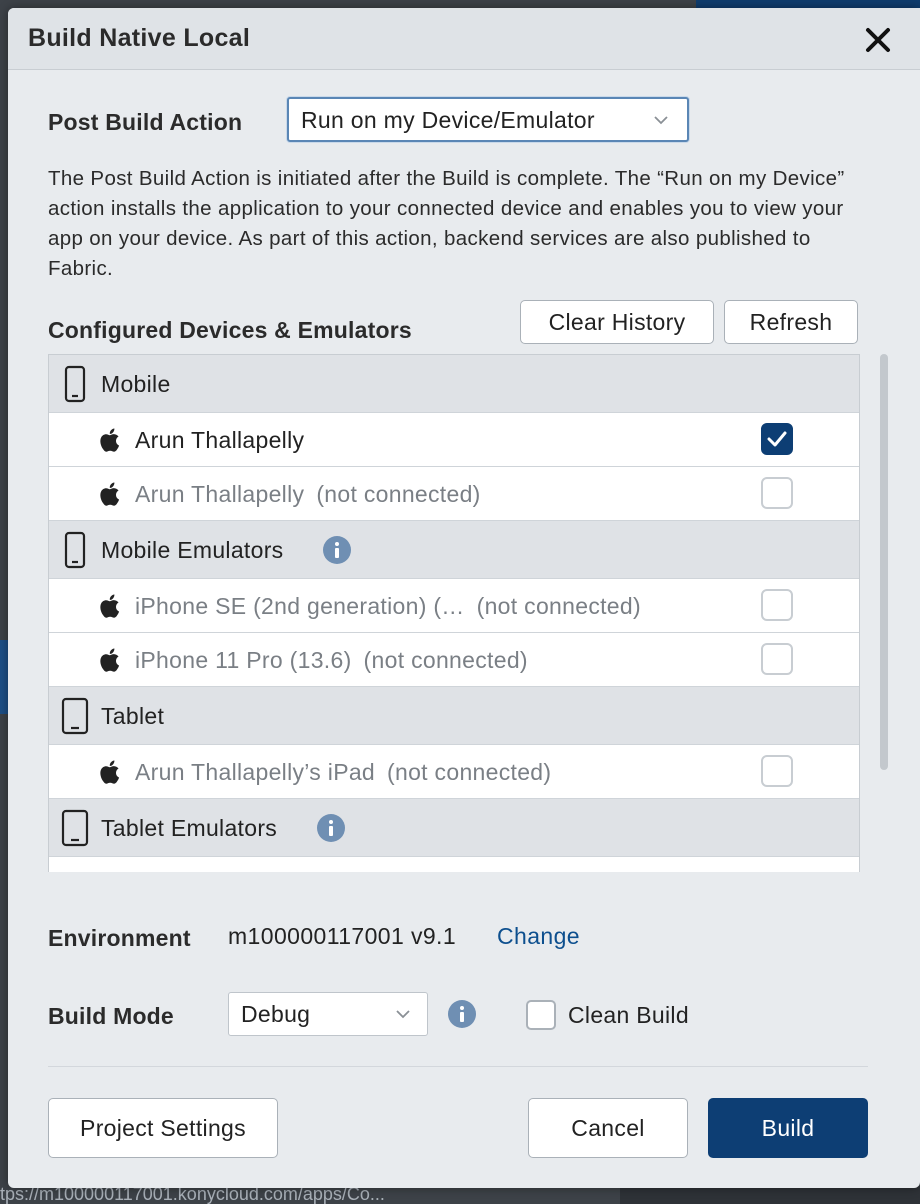 This screenshot has height=1204, width=920. What do you see at coordinates (255, 772) in the screenshot?
I see `device-name-text: Arun Thallapelly’s iPad` at bounding box center [255, 772].